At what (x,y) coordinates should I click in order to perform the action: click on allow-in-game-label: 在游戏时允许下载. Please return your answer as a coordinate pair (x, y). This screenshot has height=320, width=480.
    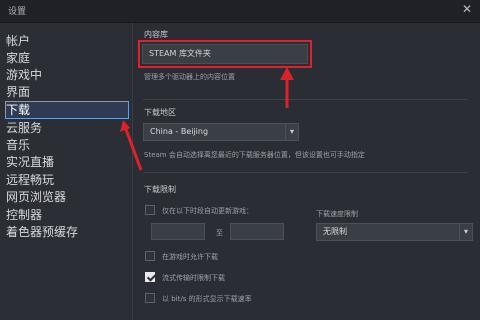
    Looking at the image, I should click on (190, 257).